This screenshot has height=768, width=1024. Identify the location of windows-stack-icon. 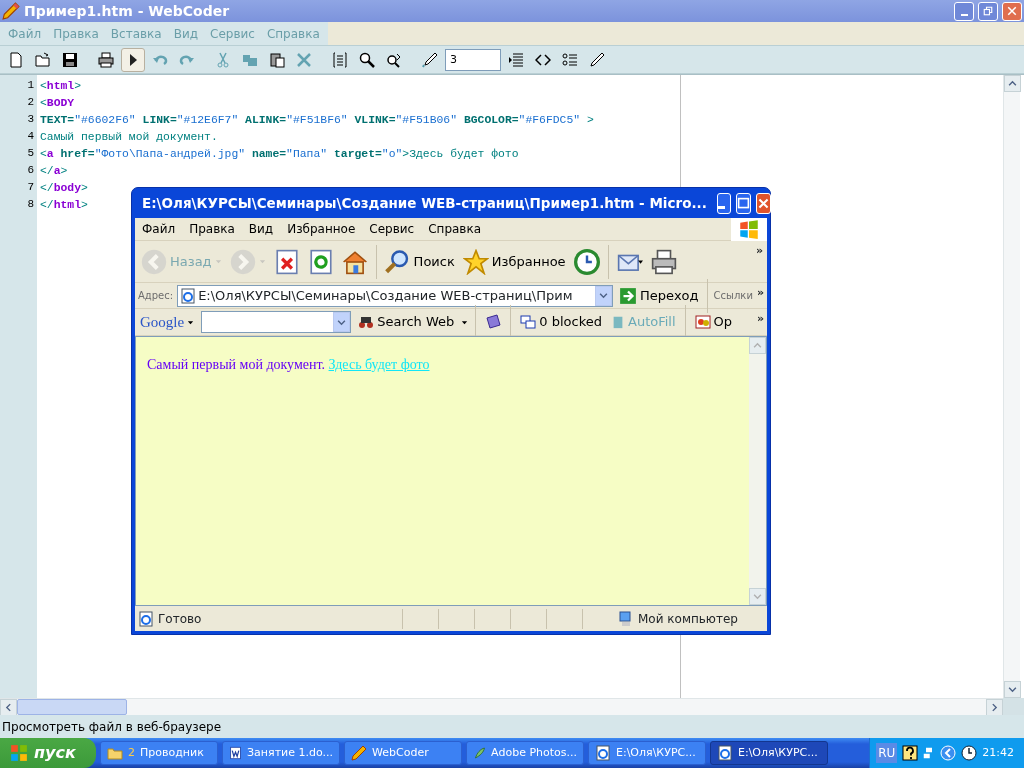
(528, 322).